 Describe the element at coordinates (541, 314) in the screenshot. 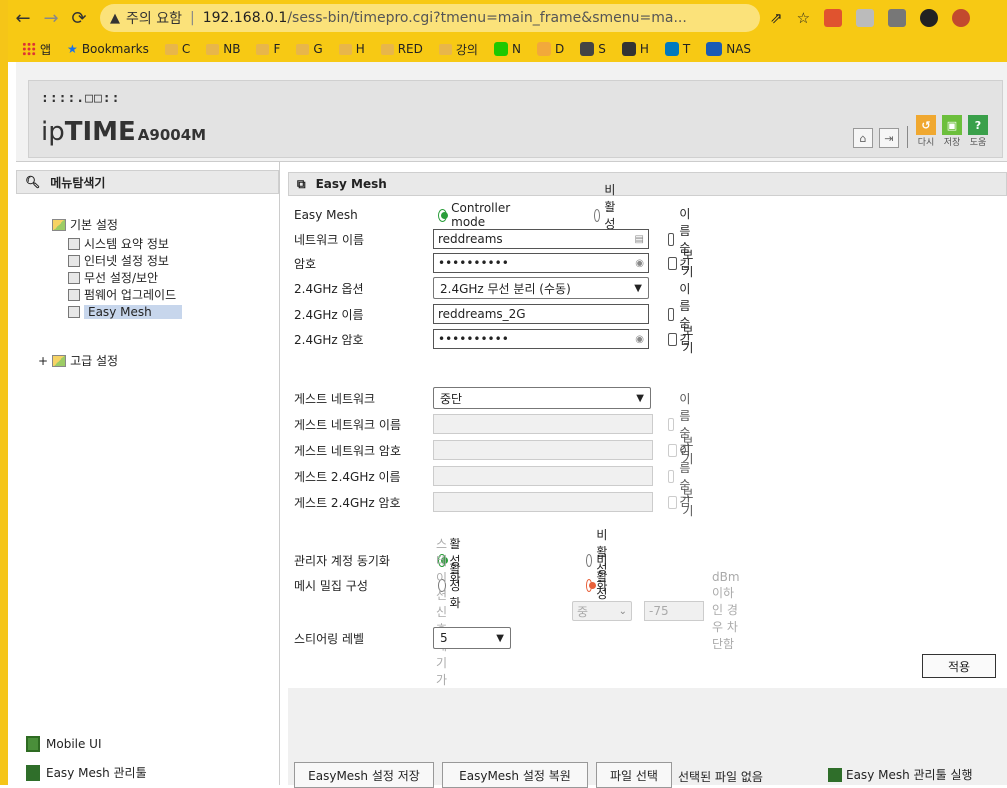

I see `band-name-input: reddreams_2G` at that location.